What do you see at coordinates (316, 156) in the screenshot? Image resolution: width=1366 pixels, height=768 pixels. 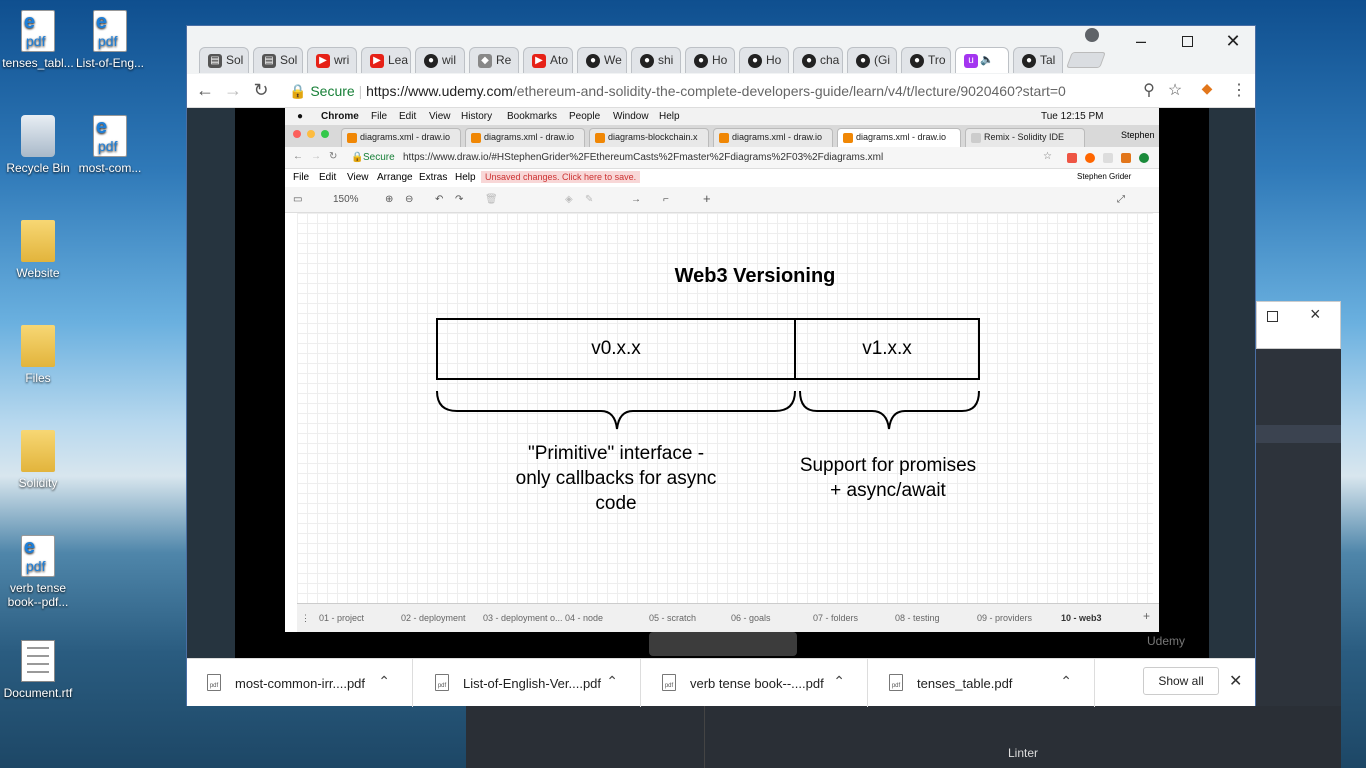 I see `forward-icon: →` at bounding box center [316, 156].